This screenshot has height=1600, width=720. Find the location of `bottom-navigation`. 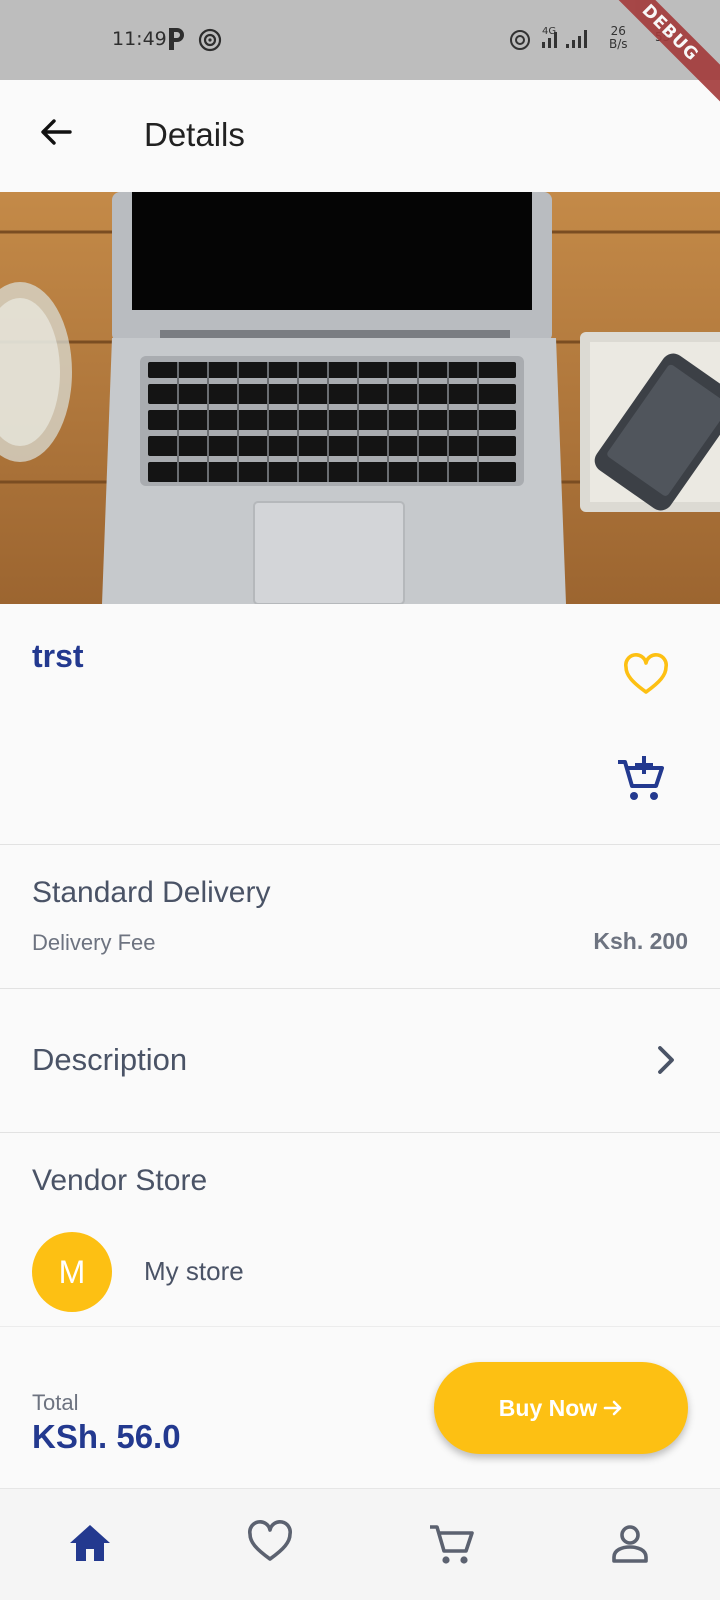

bottom-navigation is located at coordinates (360, 1544).